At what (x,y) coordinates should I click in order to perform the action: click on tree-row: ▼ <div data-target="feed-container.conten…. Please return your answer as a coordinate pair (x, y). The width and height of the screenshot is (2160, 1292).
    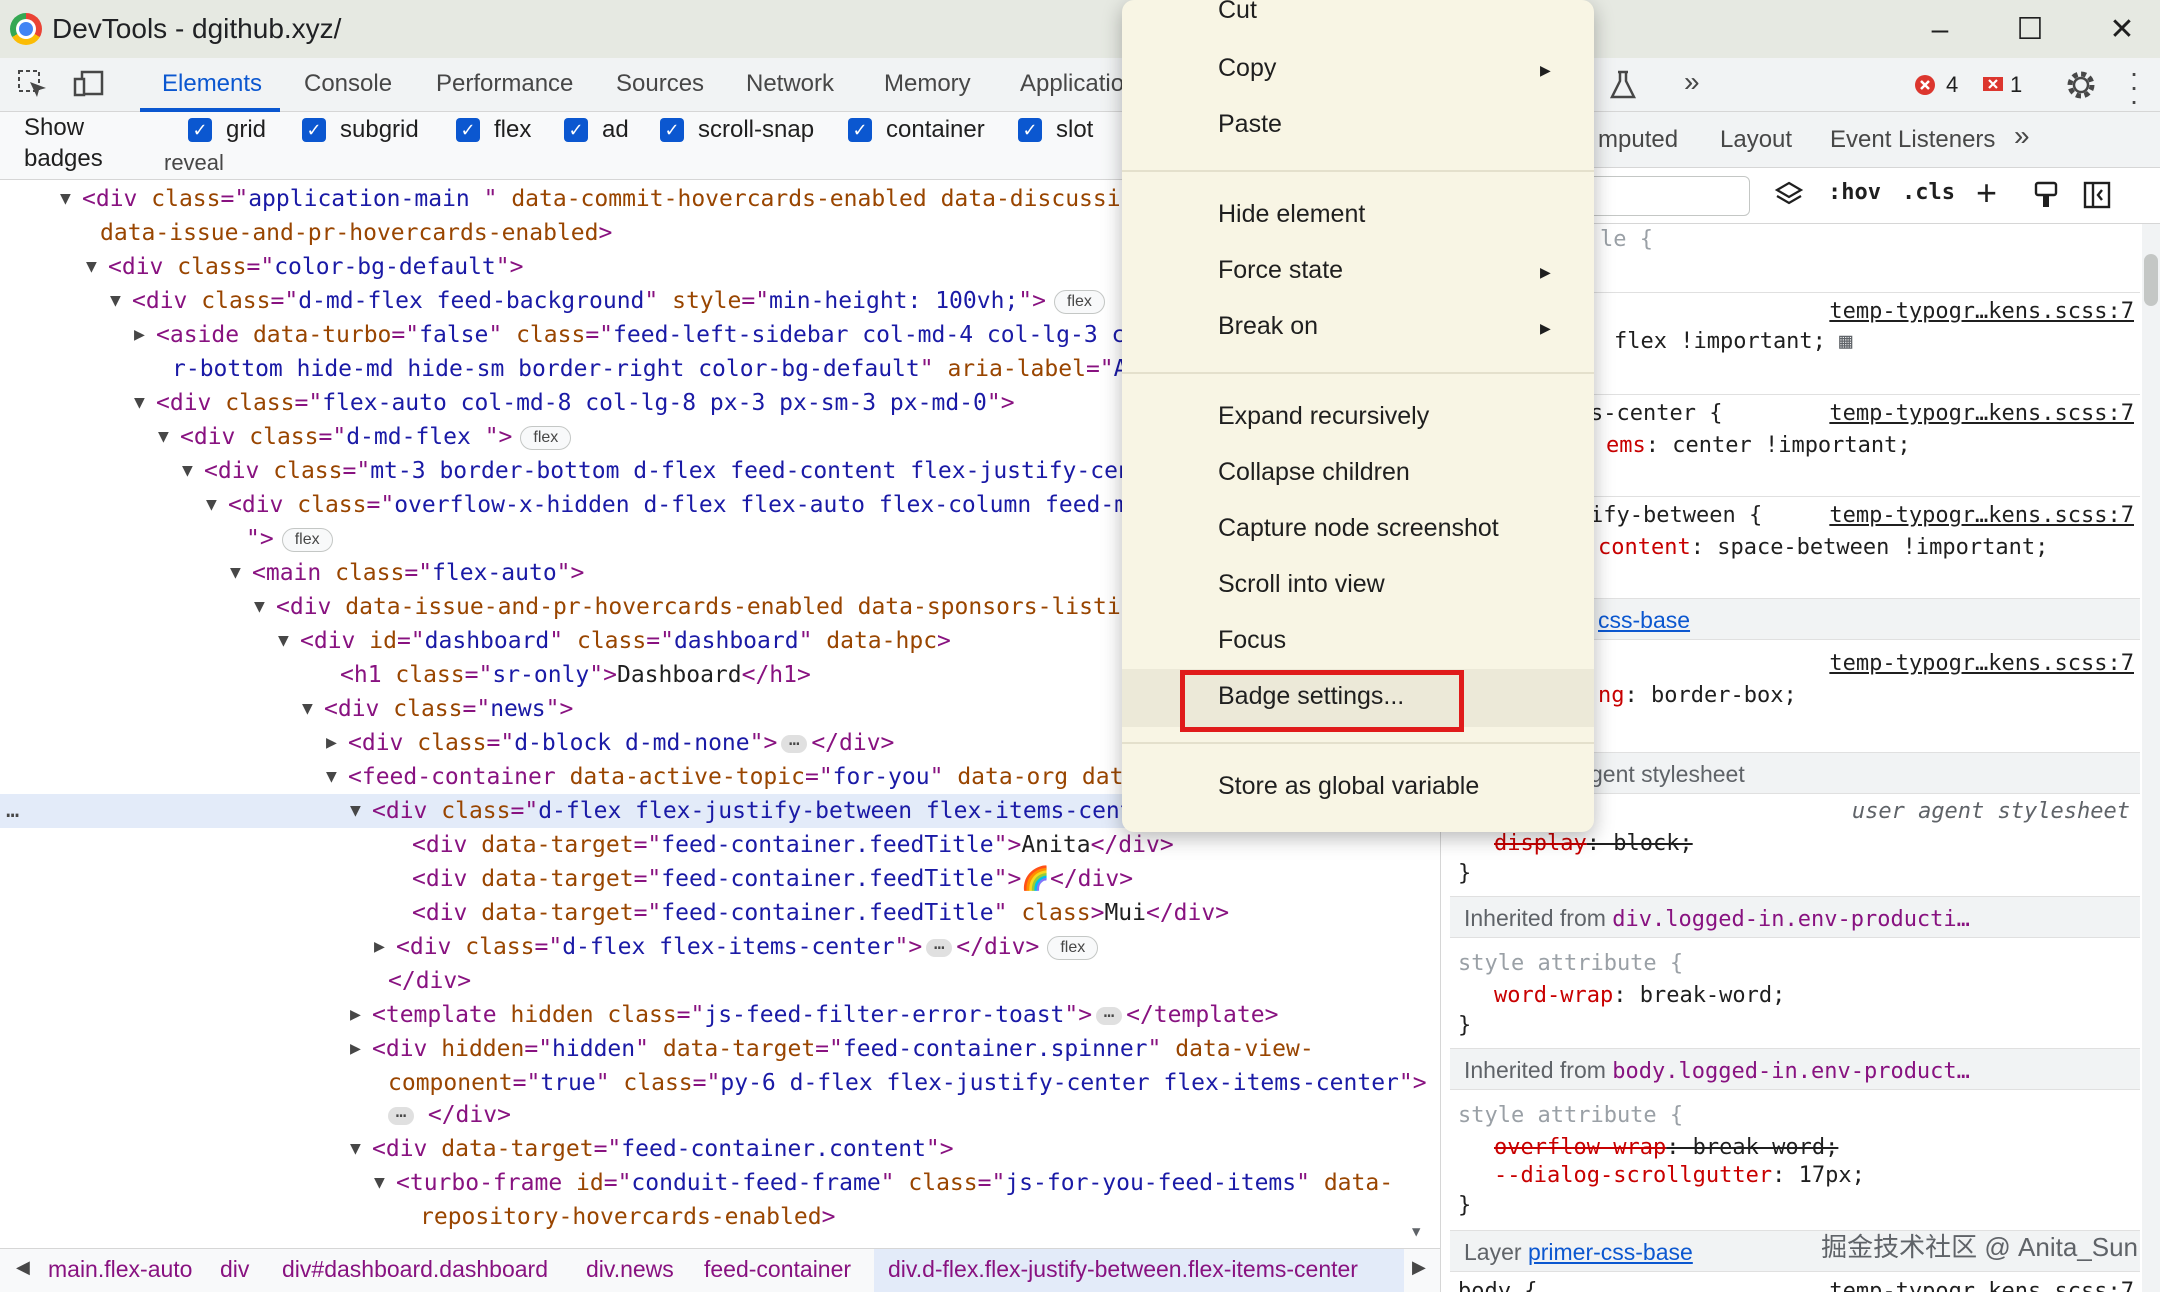
    Looking at the image, I should click on (710, 1149).